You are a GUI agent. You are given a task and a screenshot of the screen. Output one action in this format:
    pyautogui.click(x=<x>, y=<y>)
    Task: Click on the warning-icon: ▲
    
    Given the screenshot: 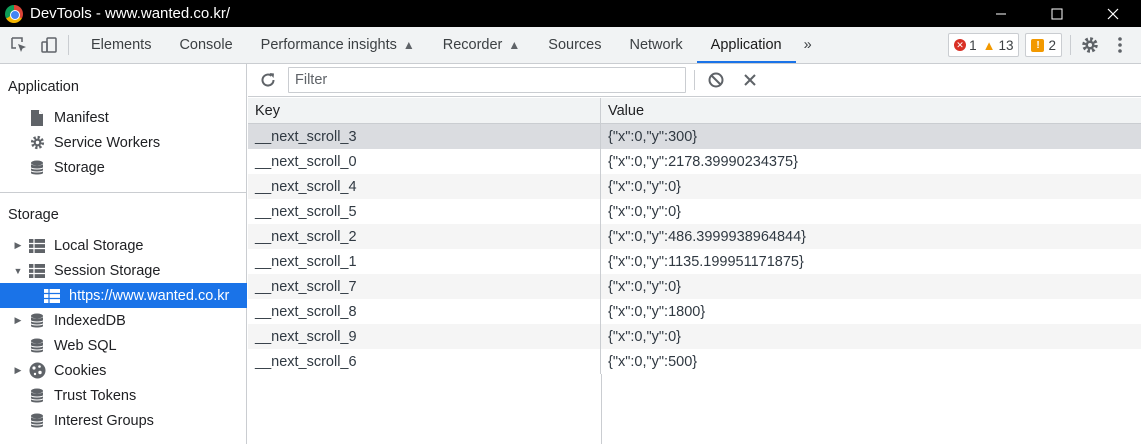 What is the action you would take?
    pyautogui.click(x=989, y=45)
    